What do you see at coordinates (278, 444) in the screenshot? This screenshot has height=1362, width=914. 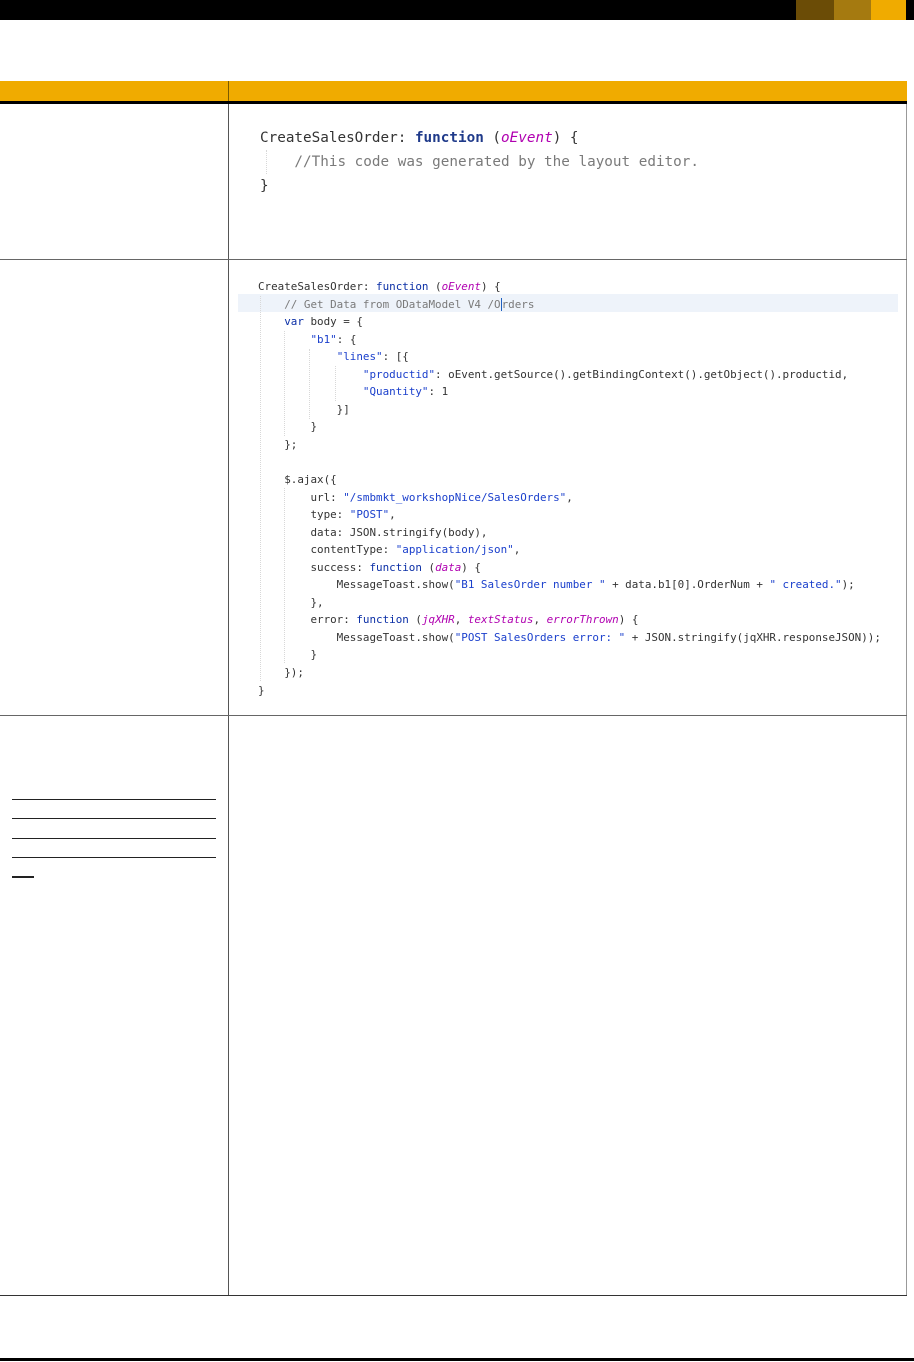 I see `code-line: };` at bounding box center [278, 444].